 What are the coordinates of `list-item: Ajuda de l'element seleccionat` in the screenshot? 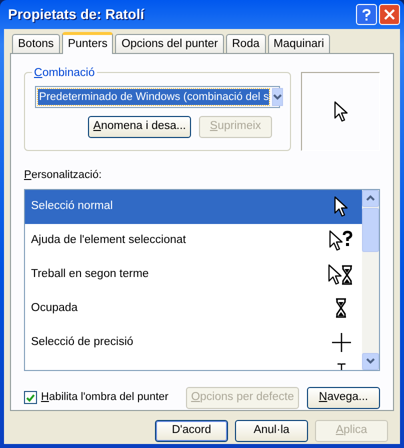 It's located at (193, 241).